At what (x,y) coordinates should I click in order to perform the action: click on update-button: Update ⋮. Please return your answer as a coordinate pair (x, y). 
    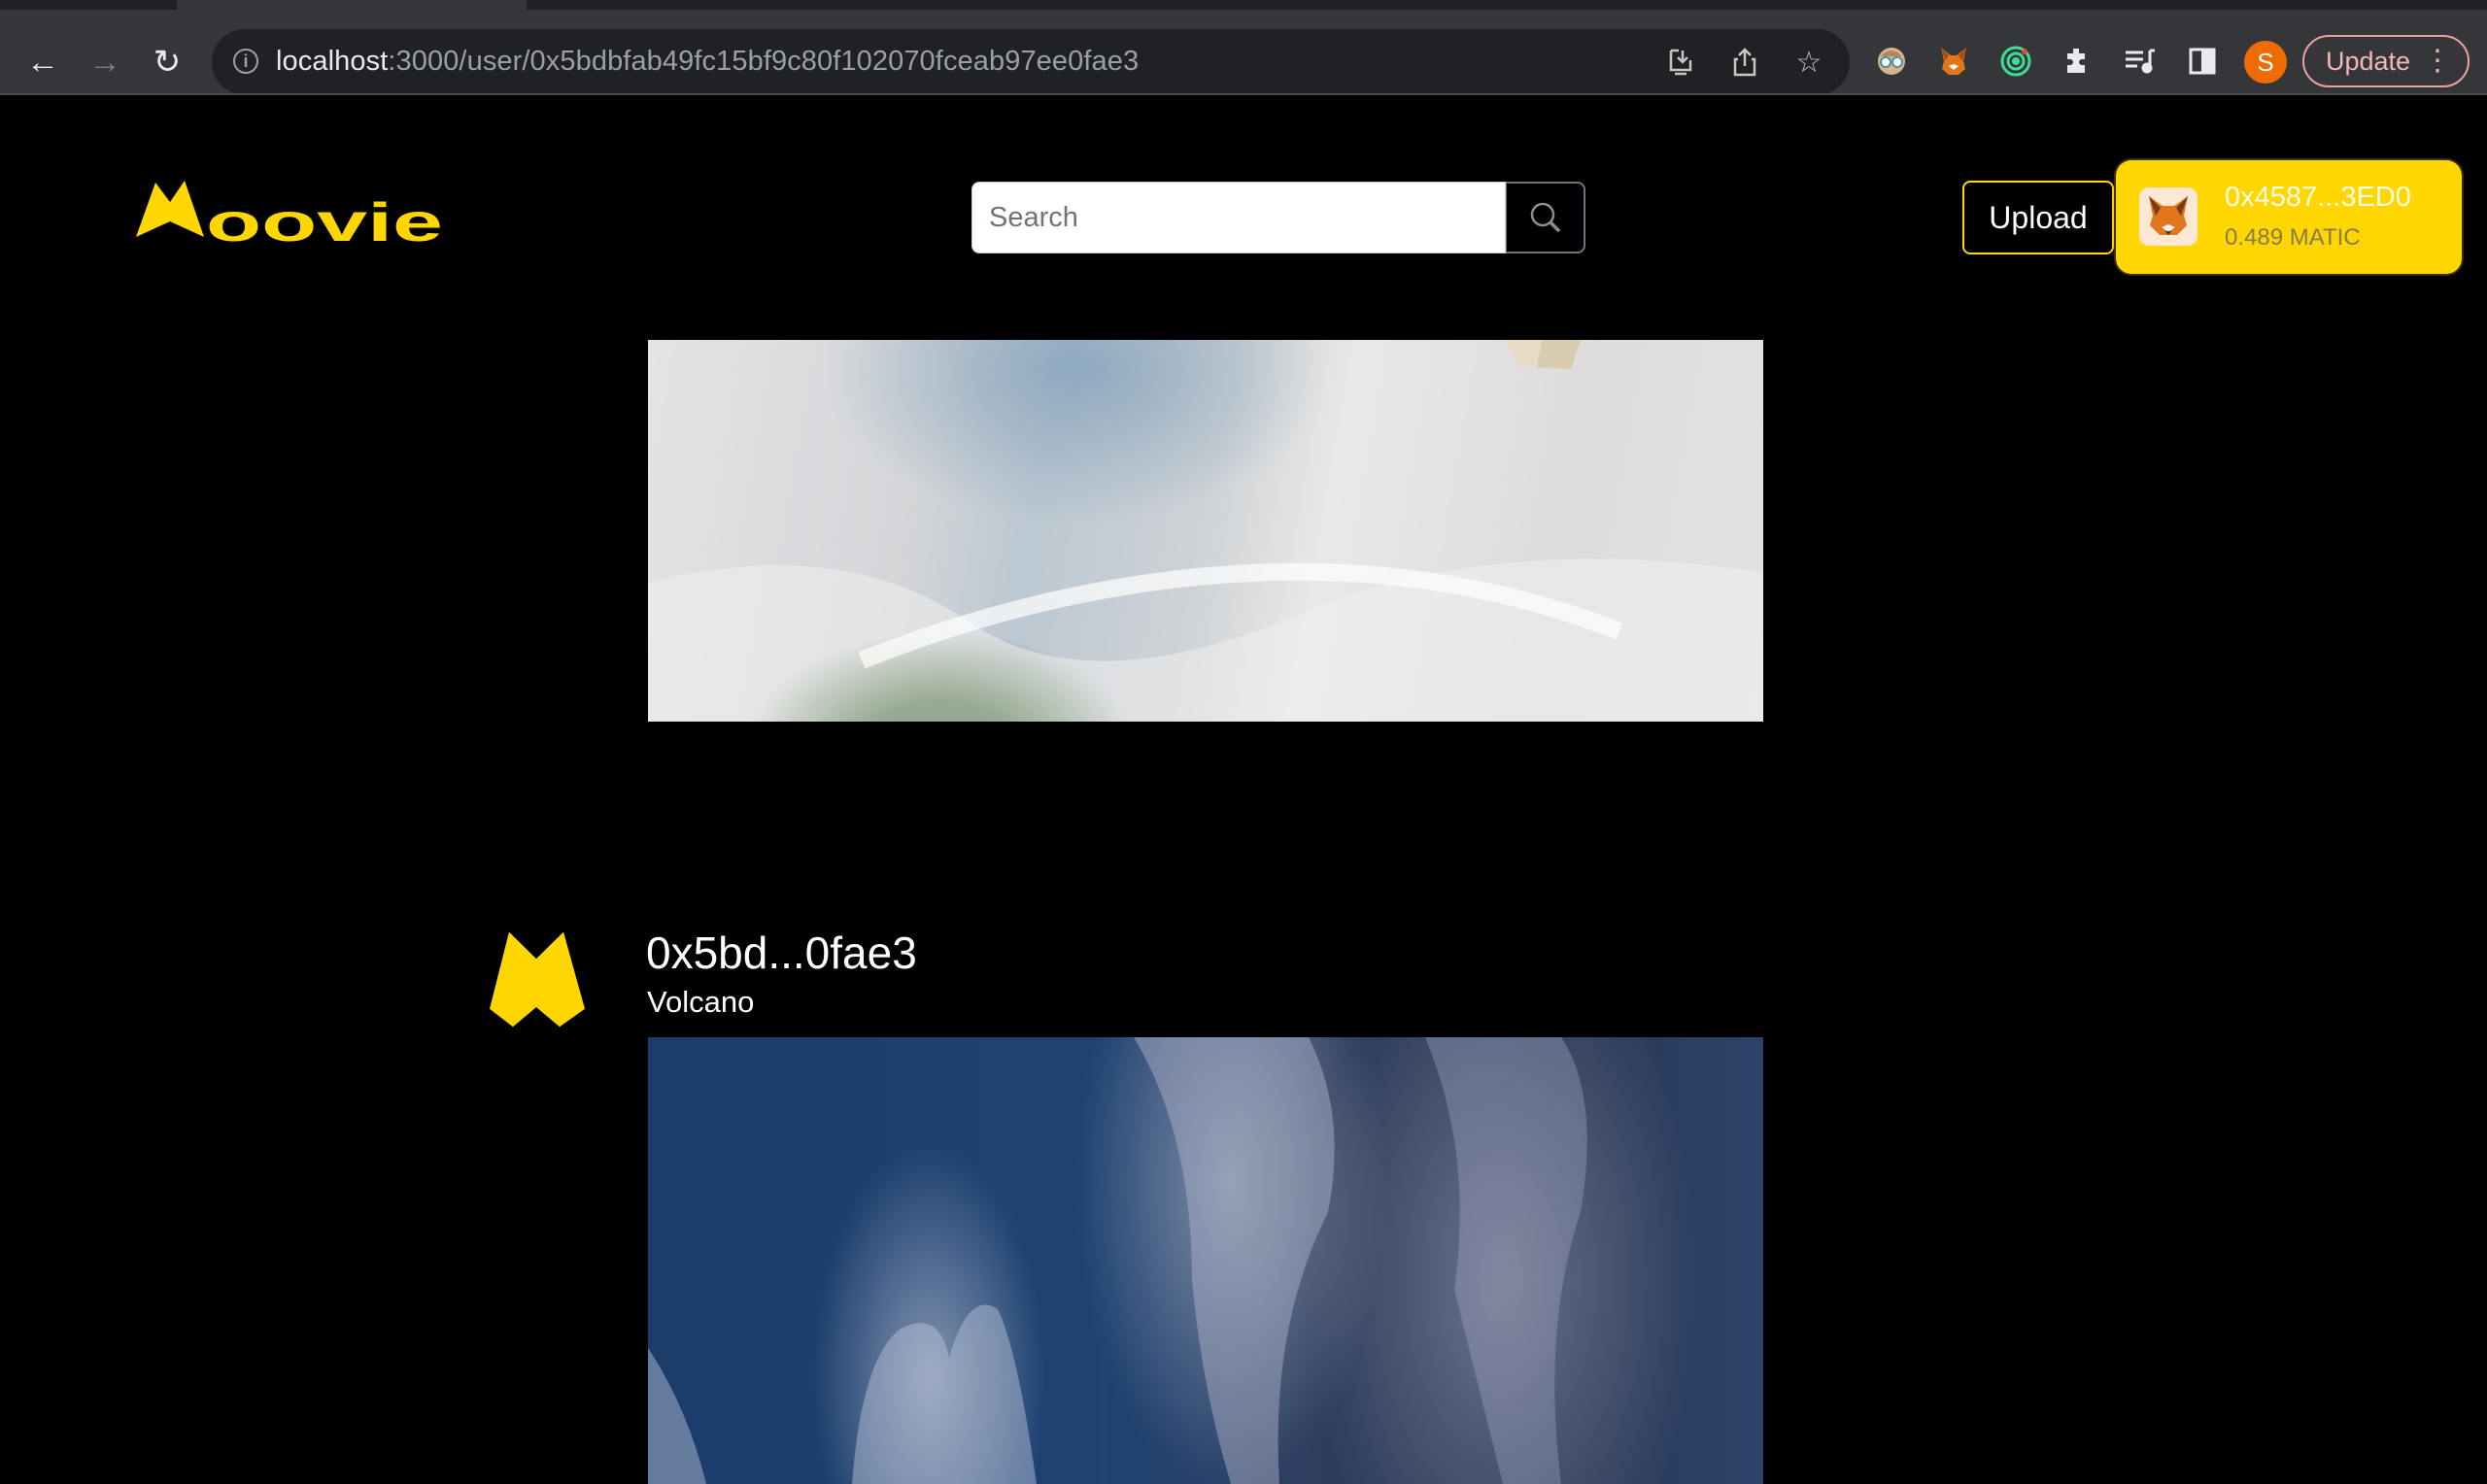
    Looking at the image, I should click on (2386, 61).